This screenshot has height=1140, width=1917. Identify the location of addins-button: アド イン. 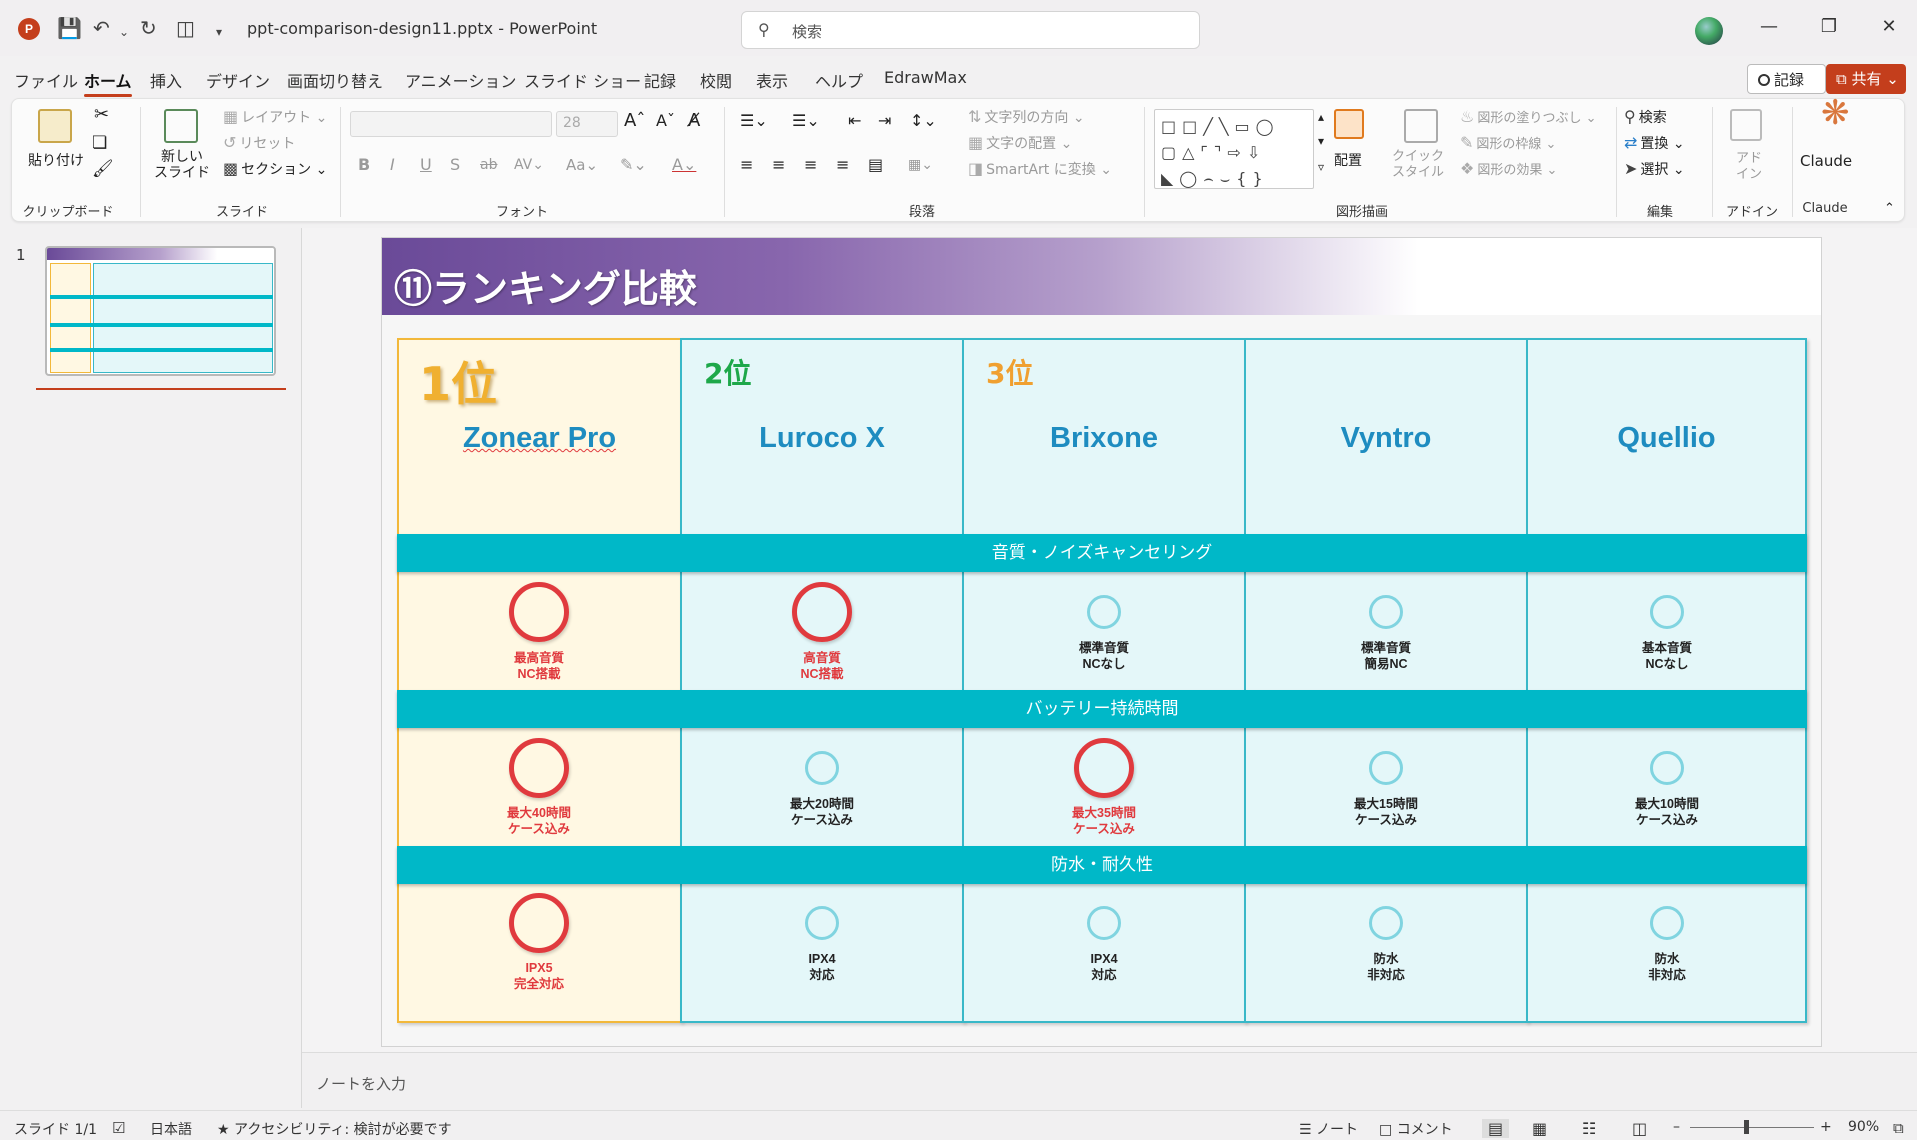
(1749, 167).